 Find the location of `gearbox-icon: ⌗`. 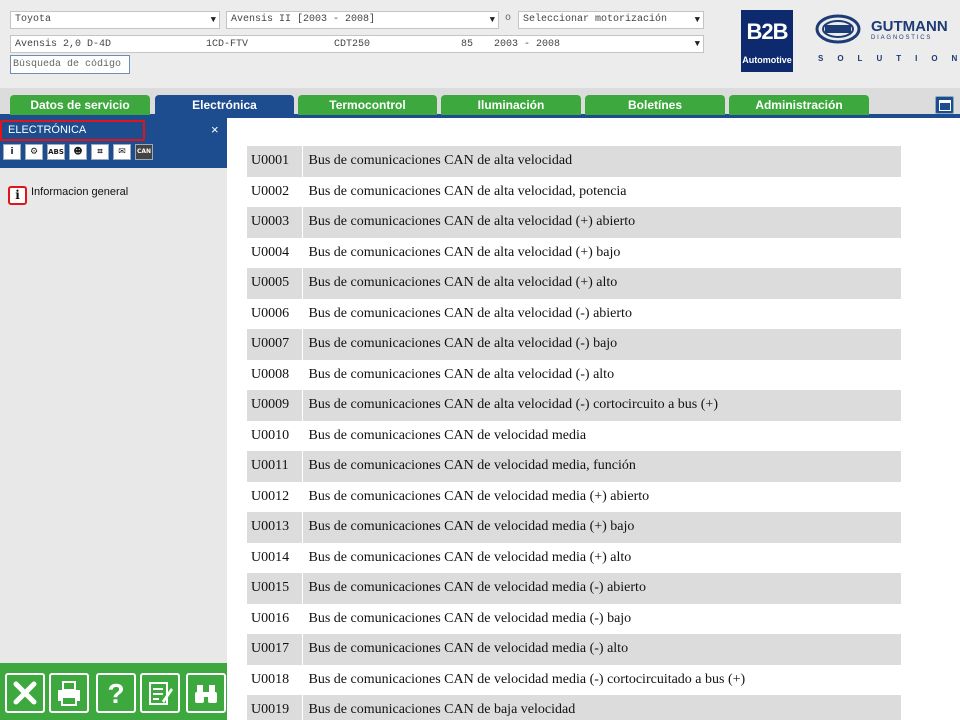

gearbox-icon: ⌗ is located at coordinates (100, 152).